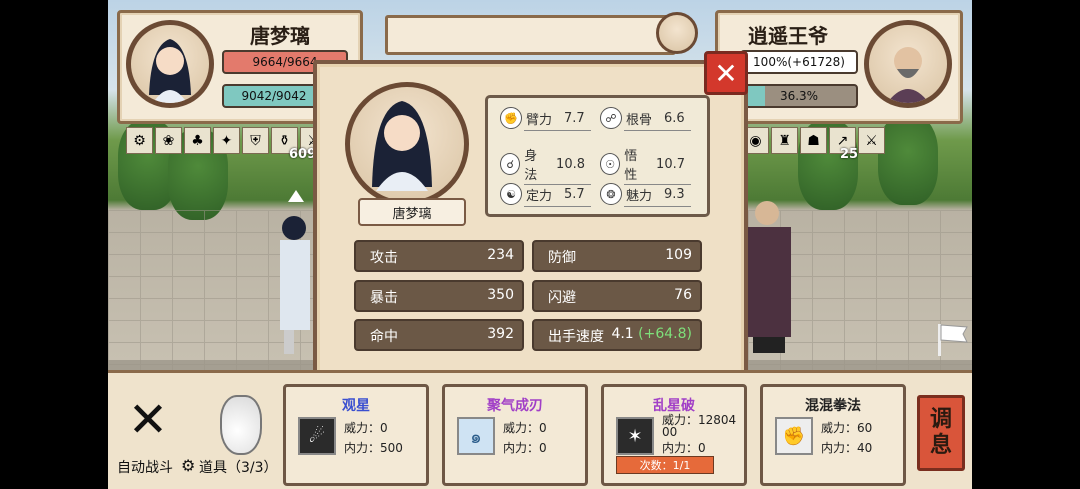 The width and height of the screenshot is (1080, 489). What do you see at coordinates (139, 140) in the screenshot?
I see `gear-buff-icon: ⚙` at bounding box center [139, 140].